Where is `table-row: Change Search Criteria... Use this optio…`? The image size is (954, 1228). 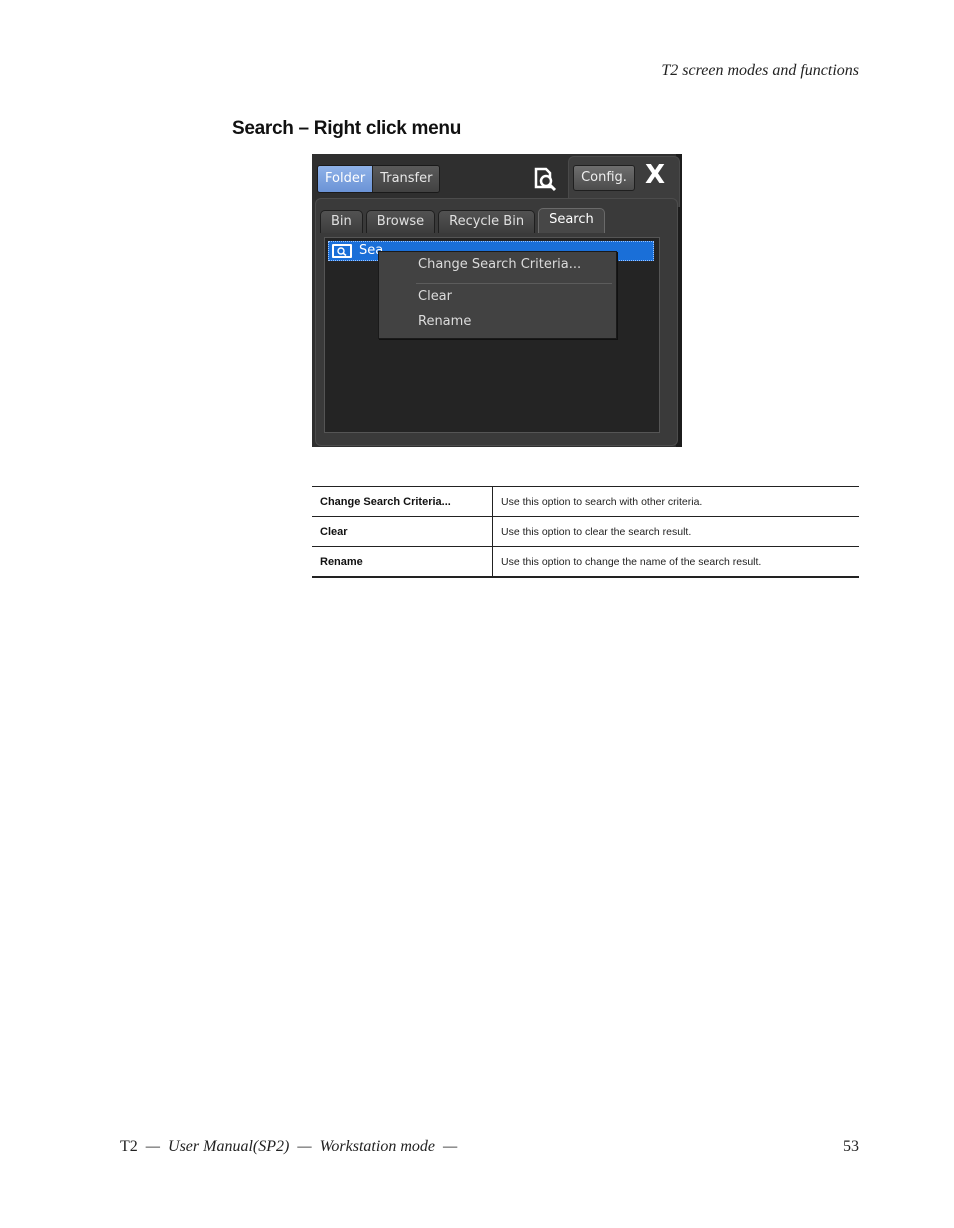
table-row: Change Search Criteria... Use this optio… is located at coordinates (585, 501).